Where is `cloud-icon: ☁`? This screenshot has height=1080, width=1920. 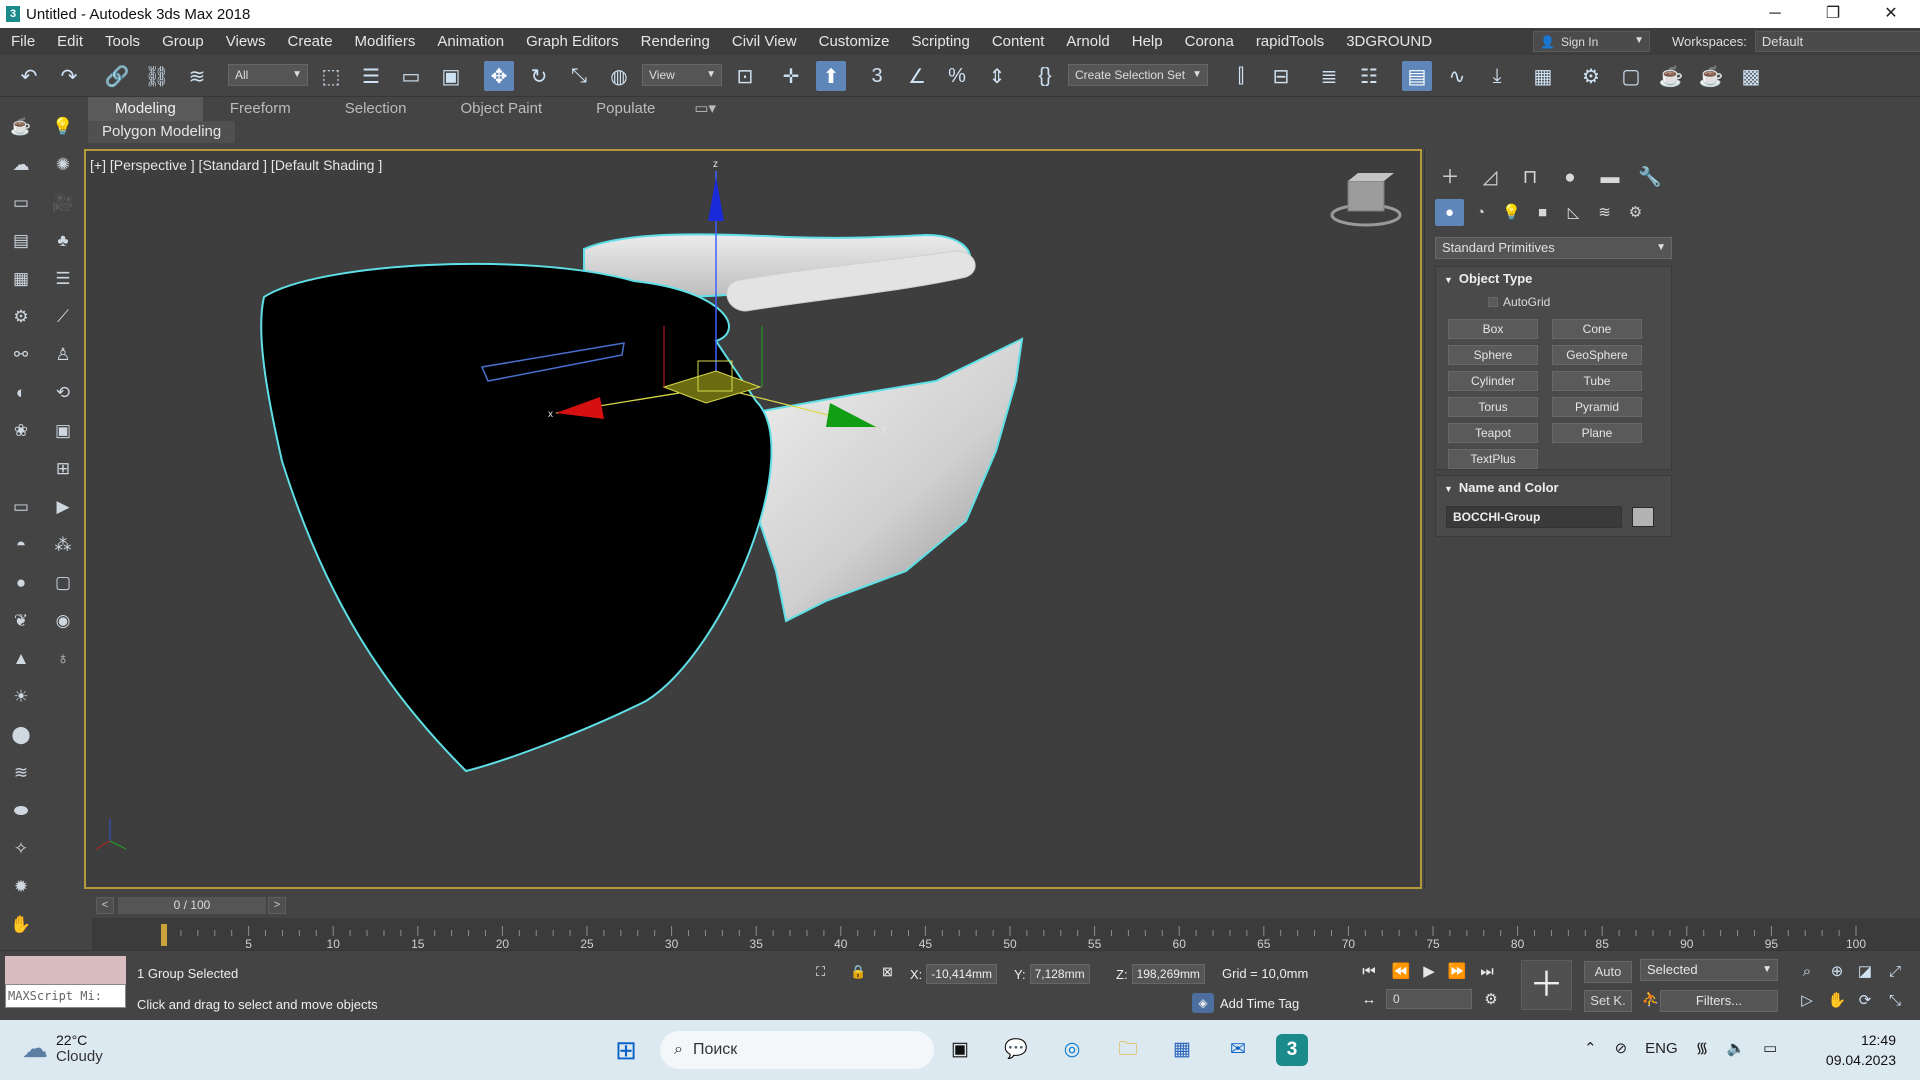
cloud-icon: ☁ is located at coordinates (21, 165).